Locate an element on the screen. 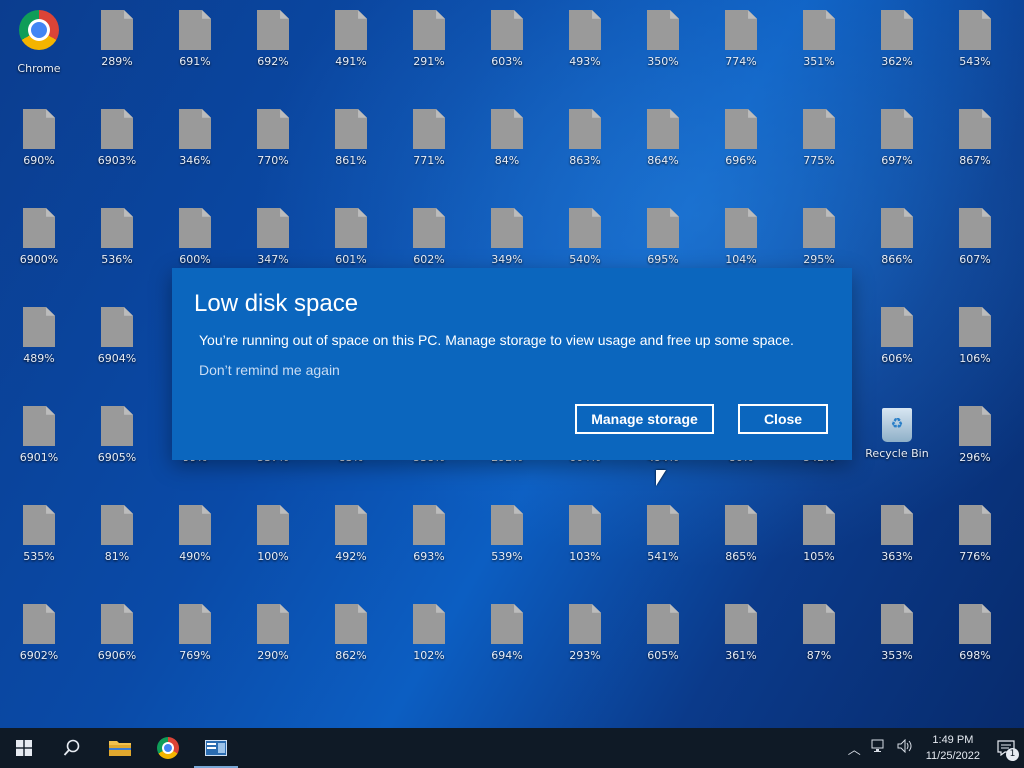 The height and width of the screenshot is (768, 1024). start-button is located at coordinates (24, 748).